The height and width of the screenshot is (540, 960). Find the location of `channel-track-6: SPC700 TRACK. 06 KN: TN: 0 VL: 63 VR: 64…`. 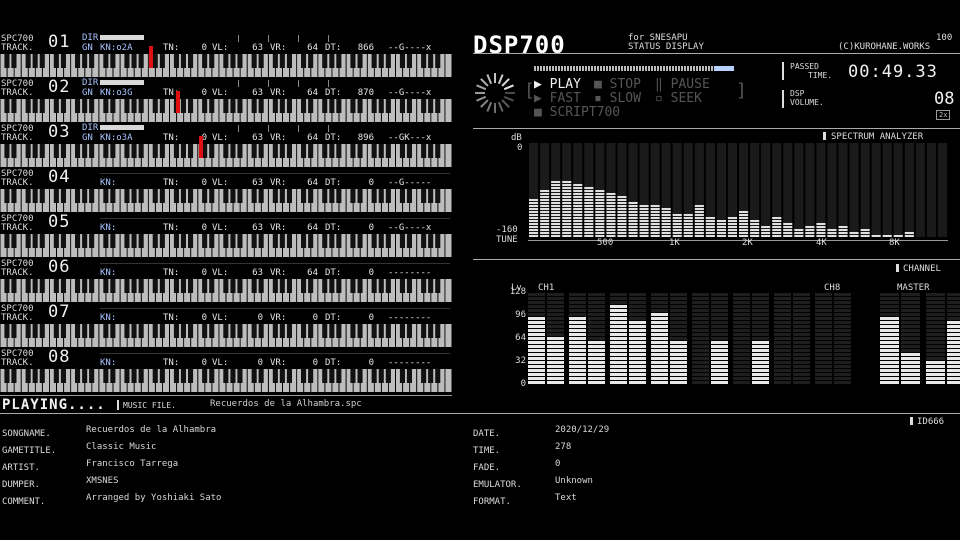

channel-track-6: SPC700 TRACK. 06 KN: TN: 0 VL: 63 VR: 64… is located at coordinates (226, 281).